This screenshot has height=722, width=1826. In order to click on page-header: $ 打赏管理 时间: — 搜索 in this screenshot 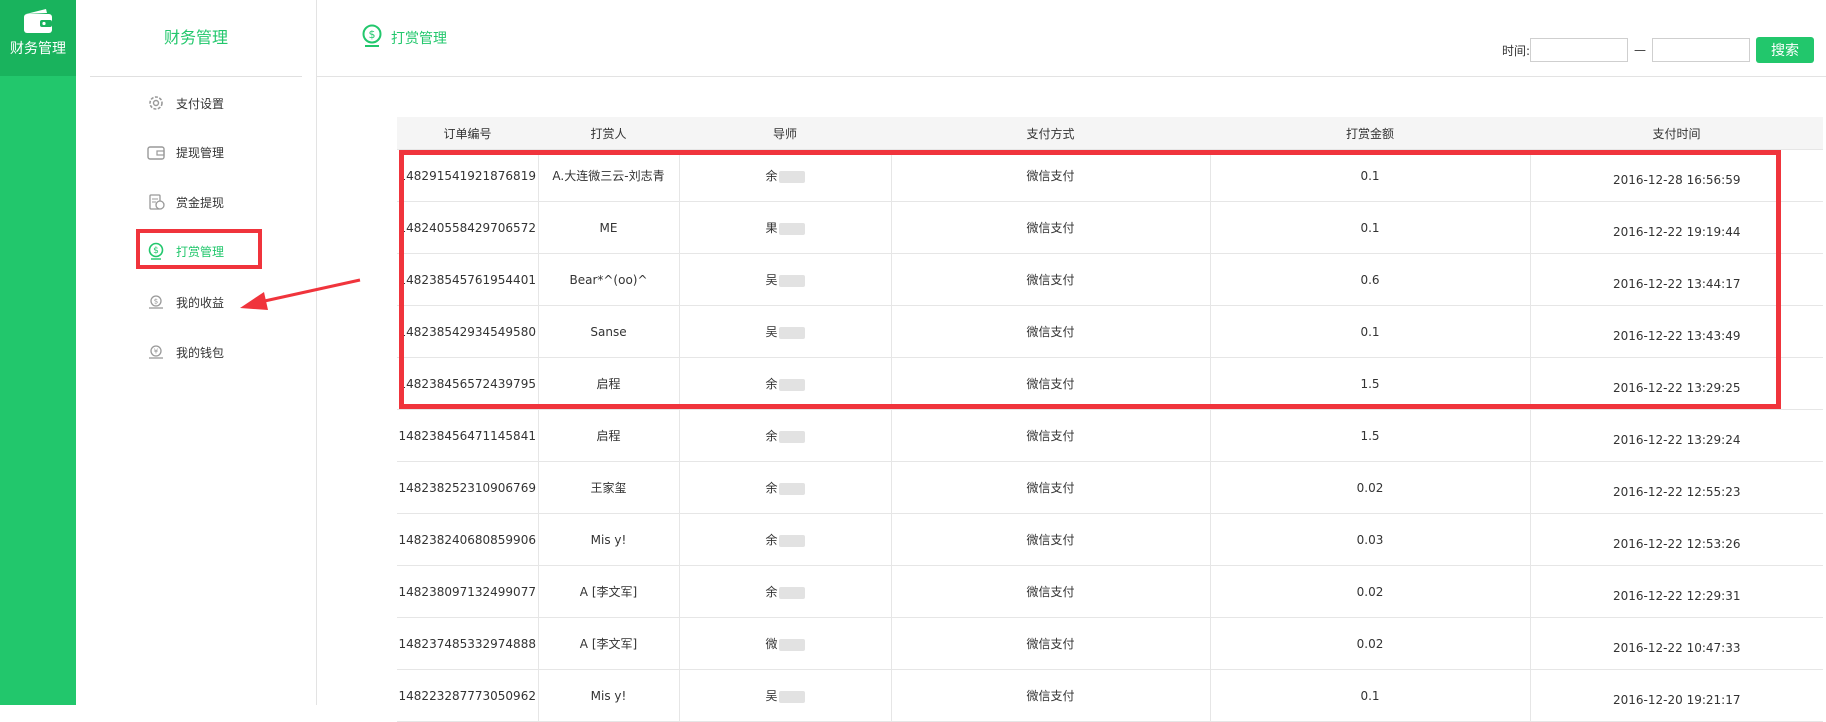, I will do `click(1071, 38)`.